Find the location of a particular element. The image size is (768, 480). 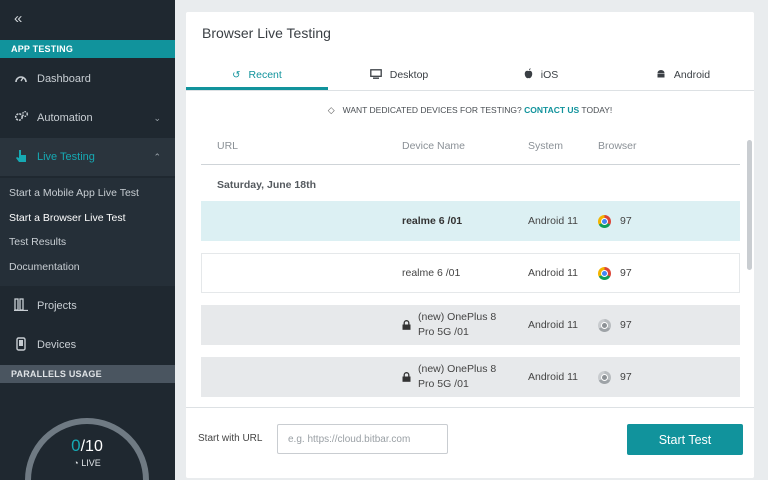

sidebar-item-label: Projects is located at coordinates (57, 306).